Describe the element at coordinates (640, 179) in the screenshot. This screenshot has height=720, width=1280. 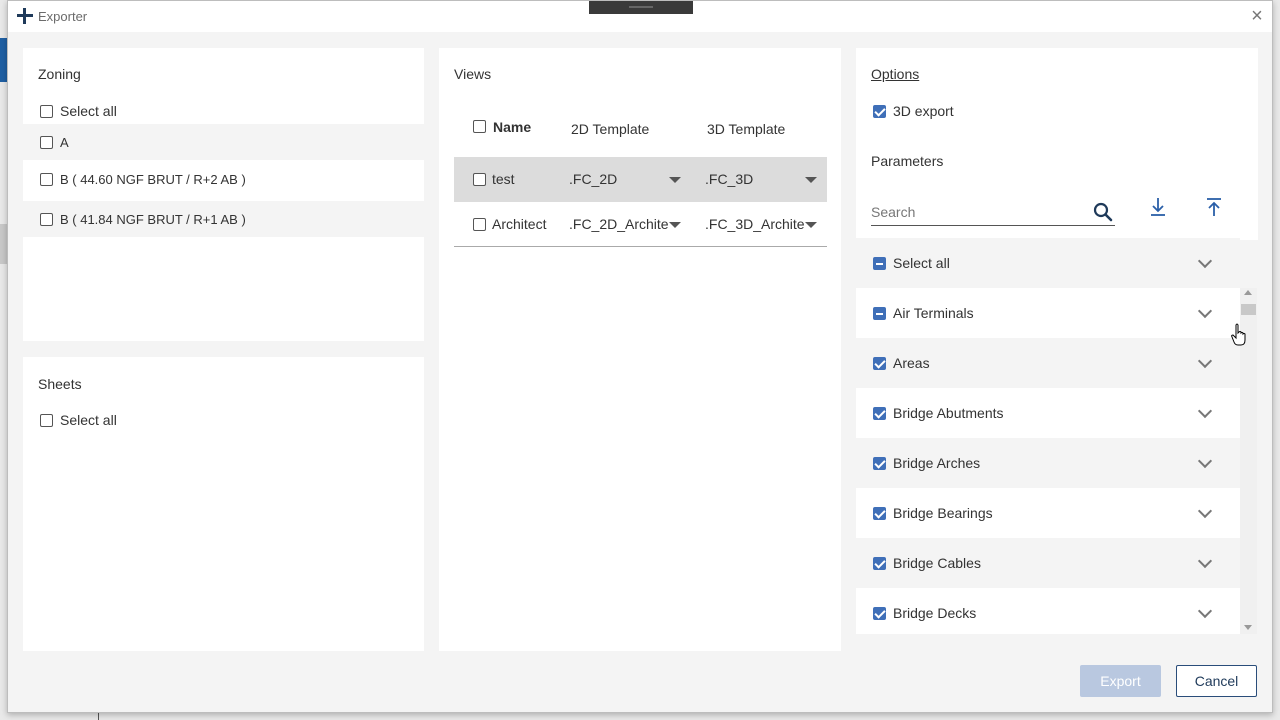
I see `view-row: test .FC_2D .FC_3D` at that location.